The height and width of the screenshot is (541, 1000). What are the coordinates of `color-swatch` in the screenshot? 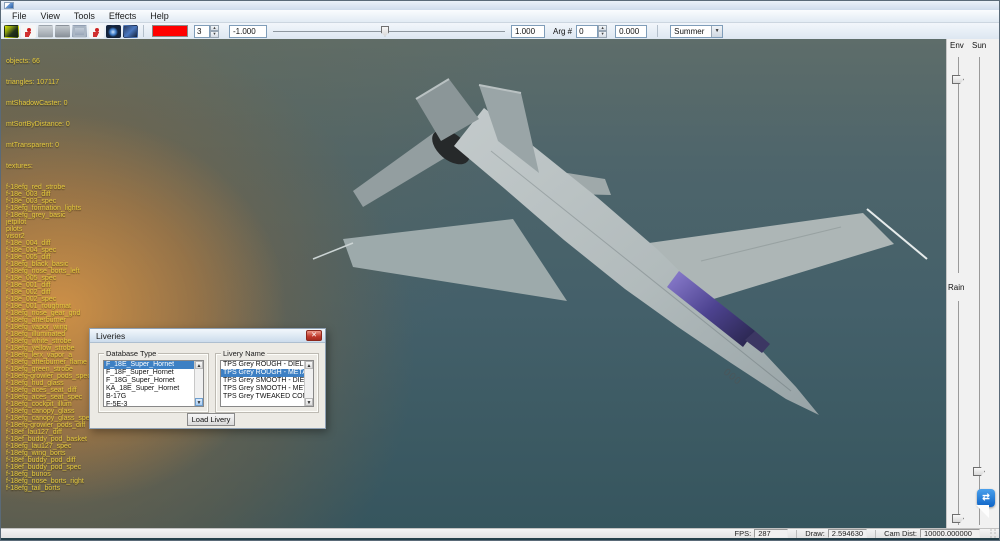 It's located at (170, 31).